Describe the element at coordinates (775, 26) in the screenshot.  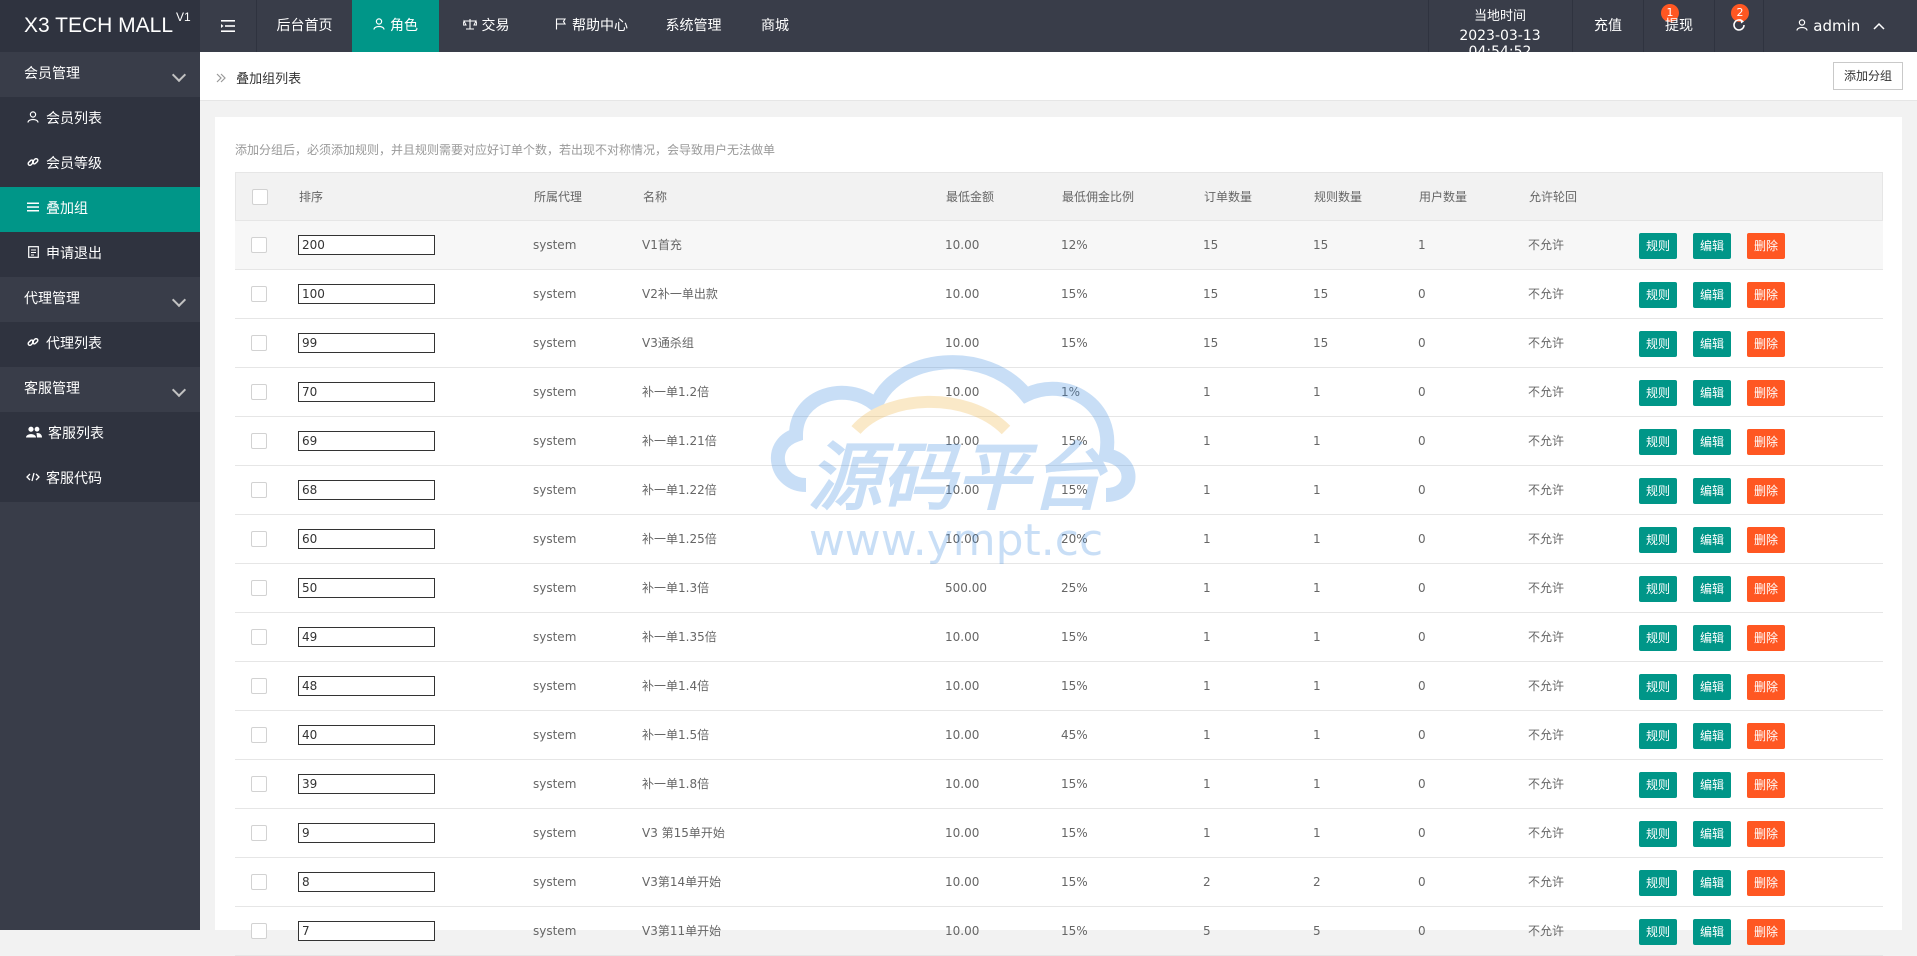
I see `nav-mall: 商城` at that location.